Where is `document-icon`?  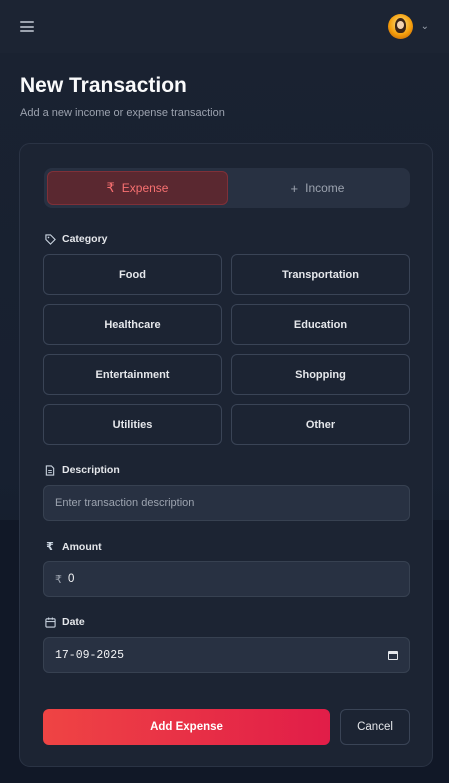 document-icon is located at coordinates (50, 470).